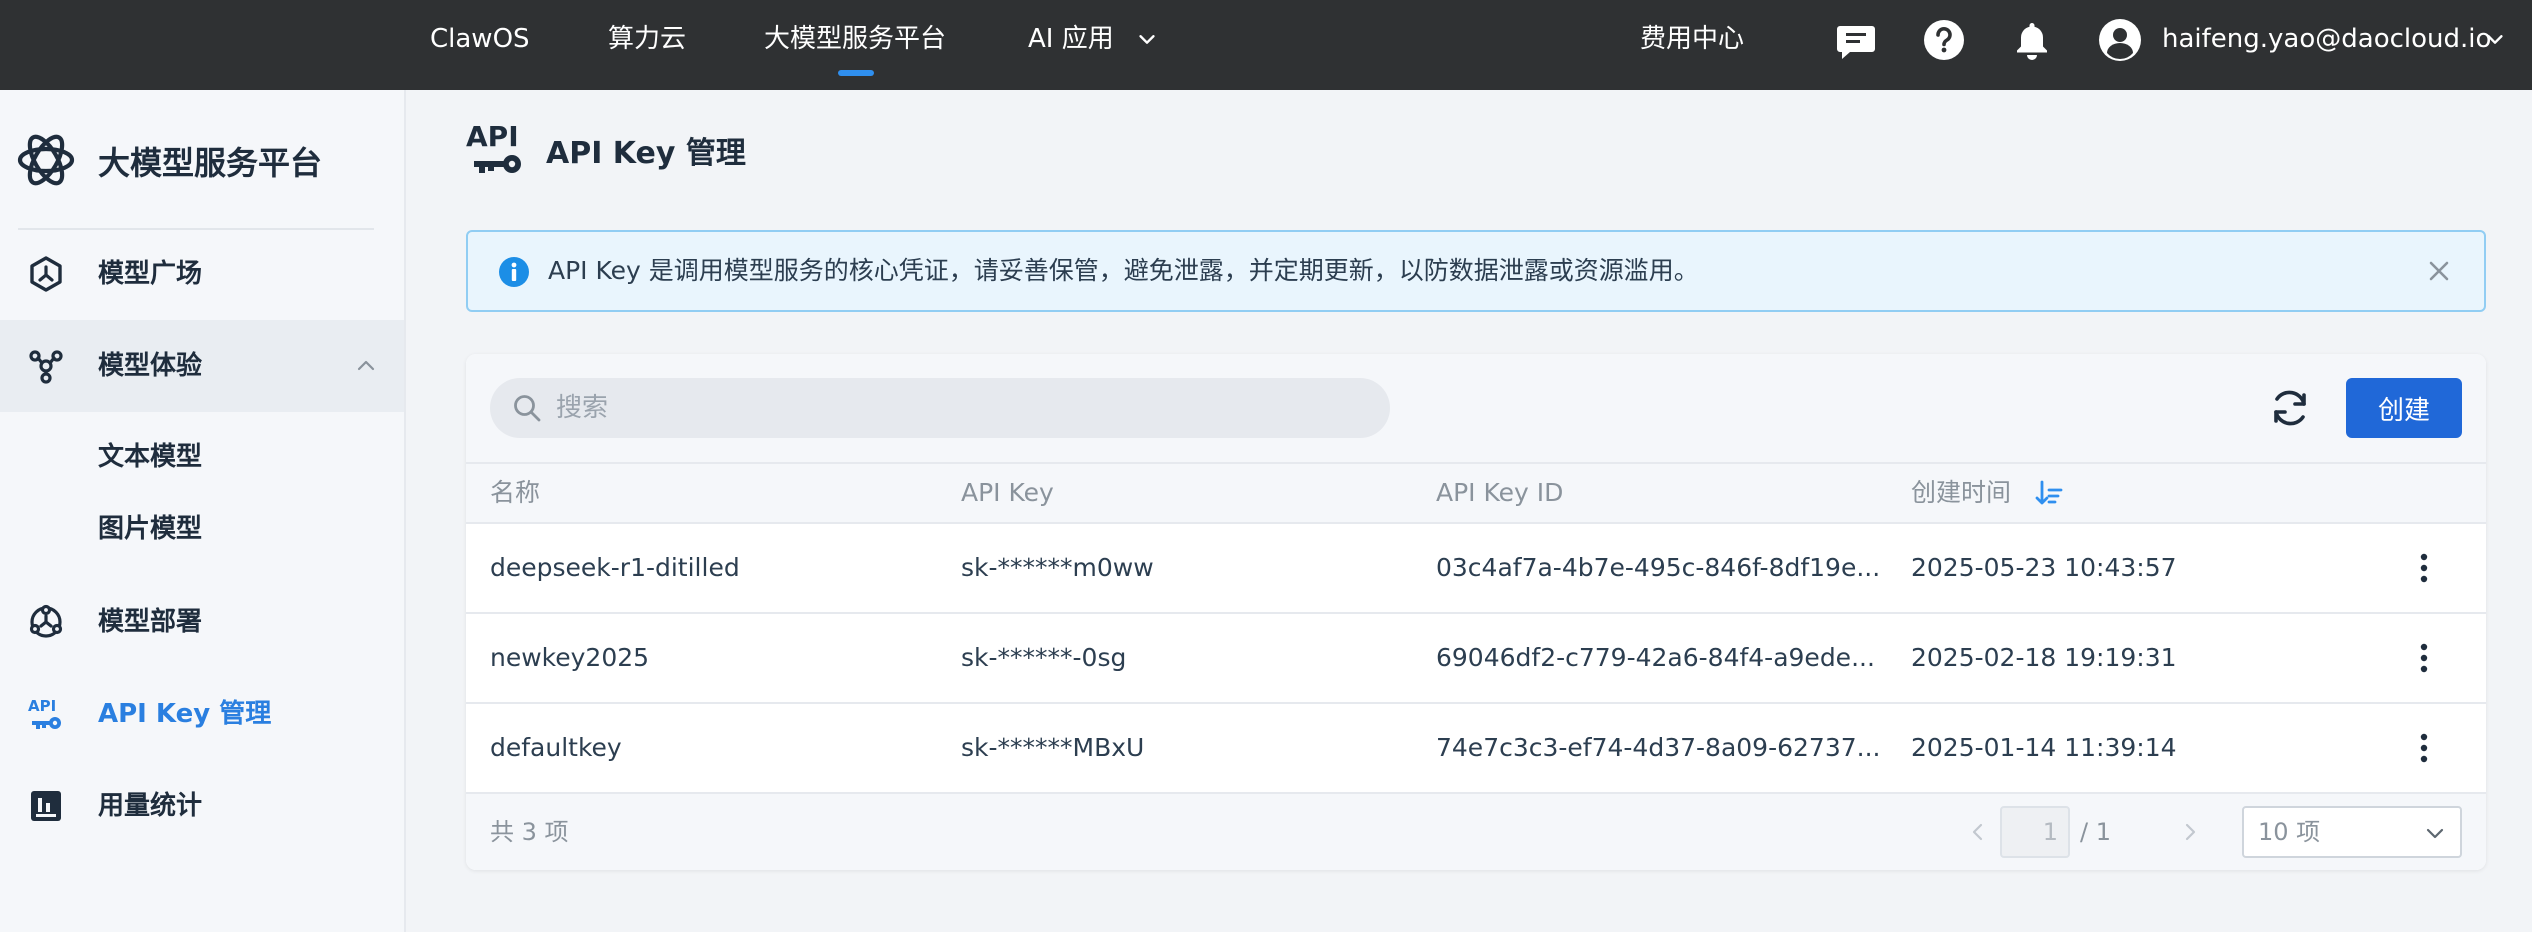 The height and width of the screenshot is (932, 2532). I want to click on next-page-icon, so click(2190, 832).